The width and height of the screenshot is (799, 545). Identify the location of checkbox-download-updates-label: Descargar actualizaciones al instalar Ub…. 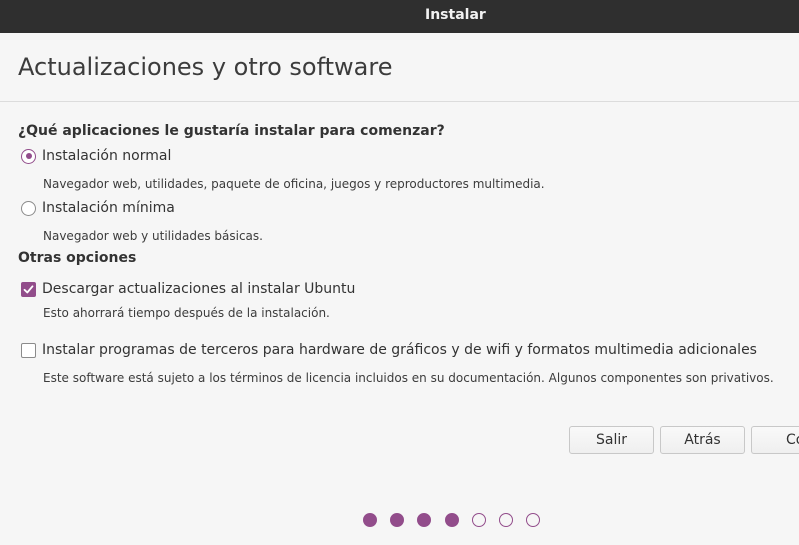
(198, 289).